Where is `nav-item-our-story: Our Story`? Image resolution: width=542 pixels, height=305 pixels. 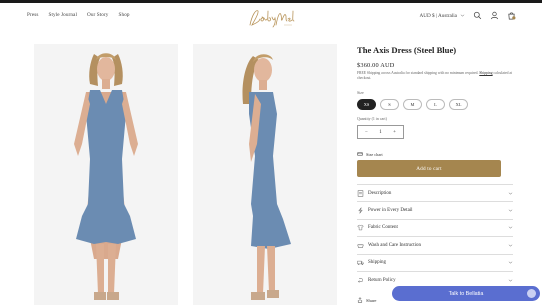
nav-item-our-story: Our Story is located at coordinates (98, 15).